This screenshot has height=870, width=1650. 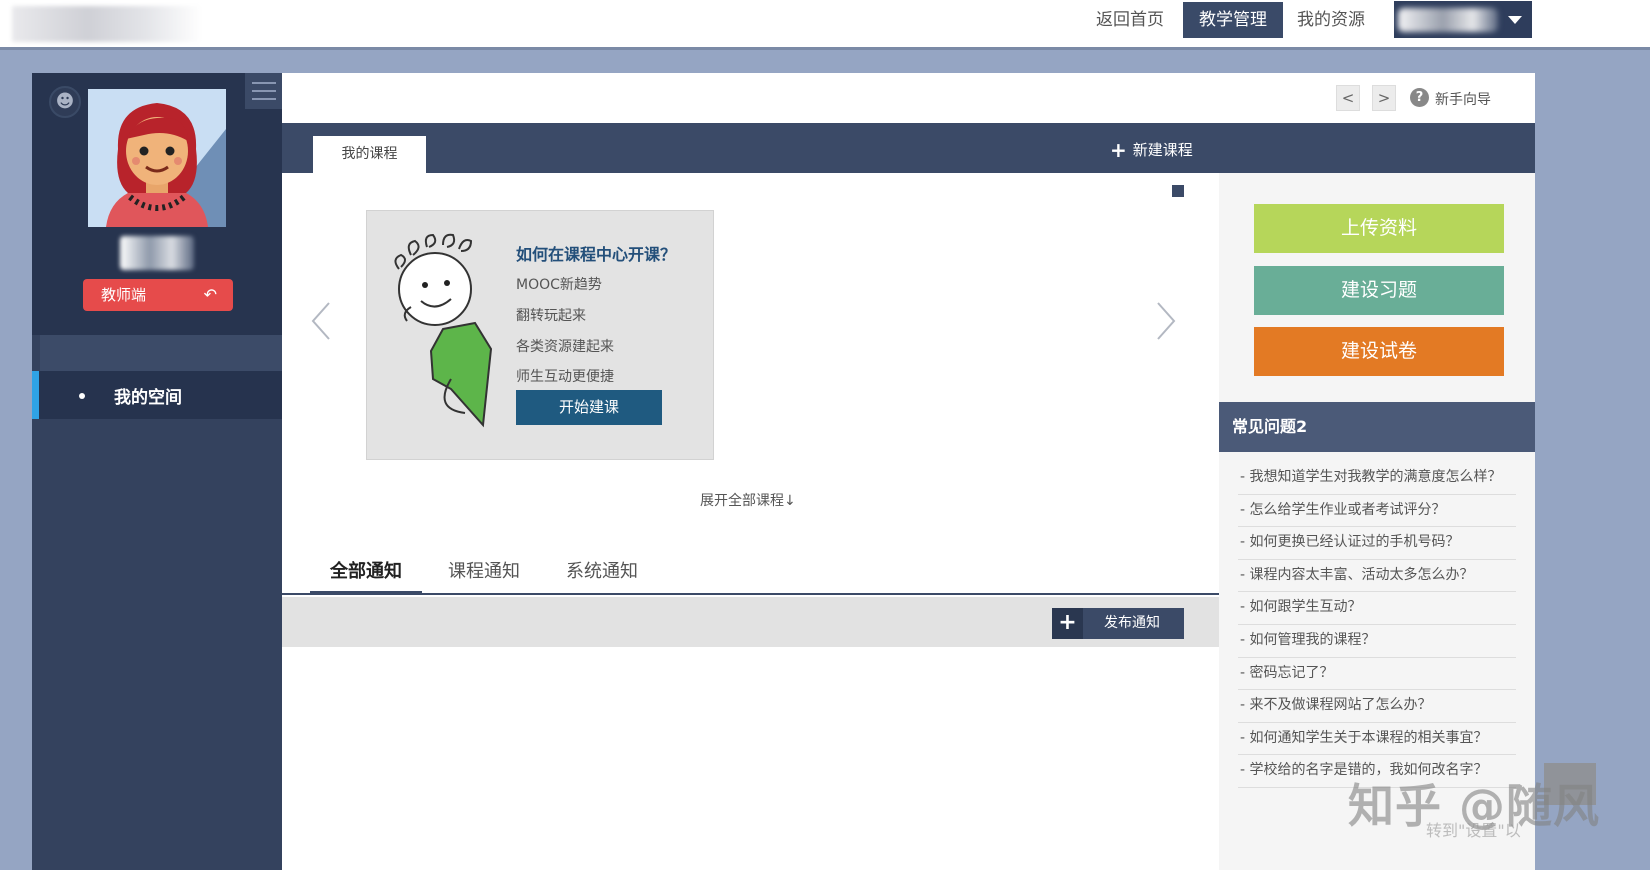 What do you see at coordinates (263, 91) in the screenshot?
I see `hamburger-menu-icon` at bounding box center [263, 91].